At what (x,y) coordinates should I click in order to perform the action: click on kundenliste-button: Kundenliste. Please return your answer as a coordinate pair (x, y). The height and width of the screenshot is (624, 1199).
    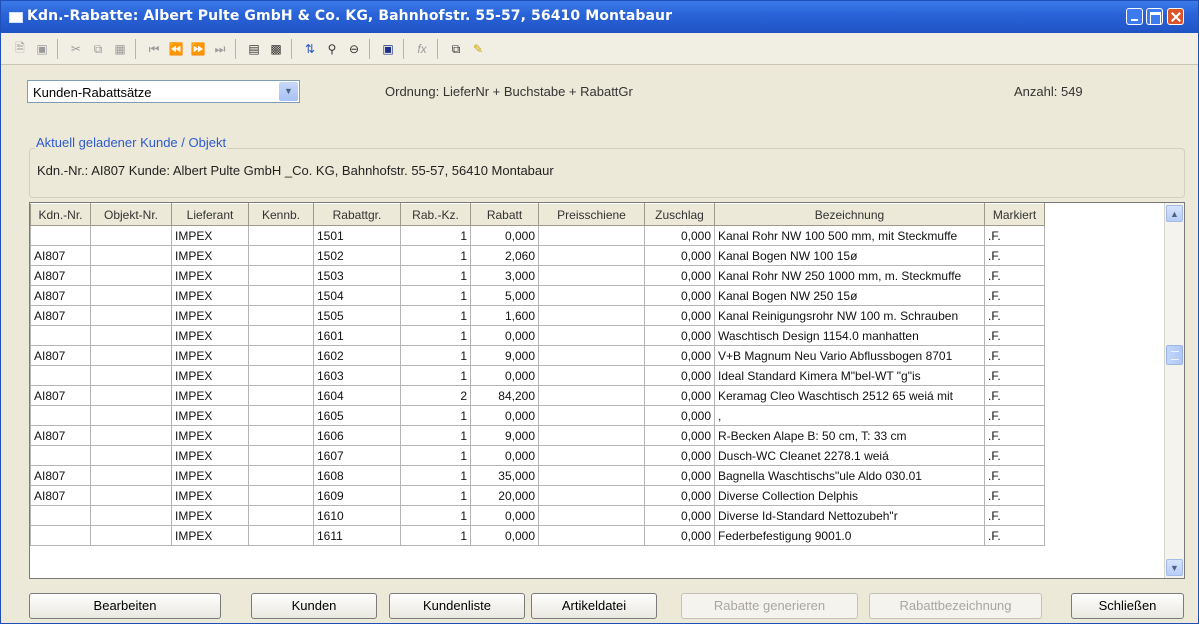
    Looking at the image, I should click on (457, 606).